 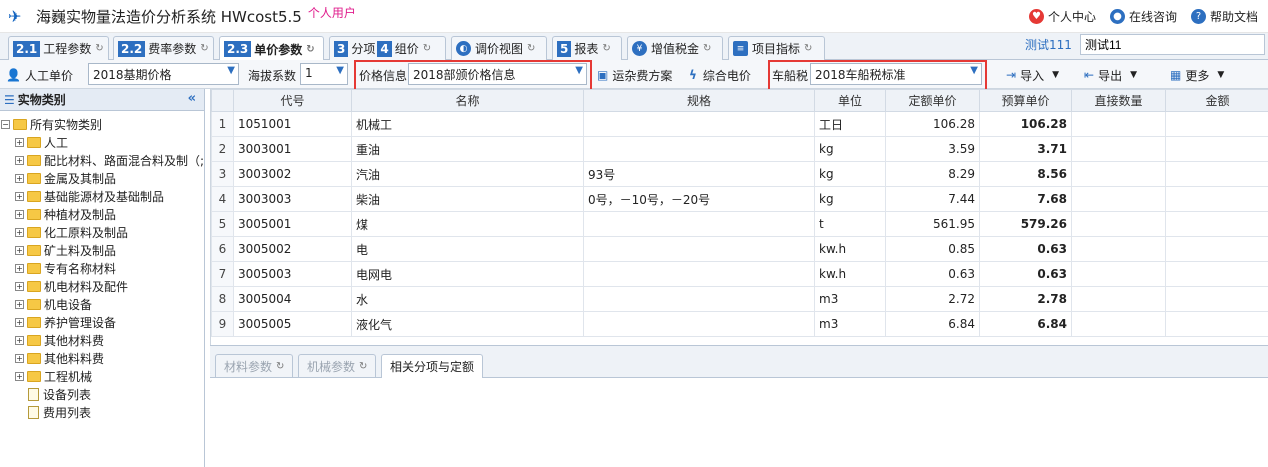 I want to click on tree-item-mineral: + 矿土料及制品, so click(x=102, y=250).